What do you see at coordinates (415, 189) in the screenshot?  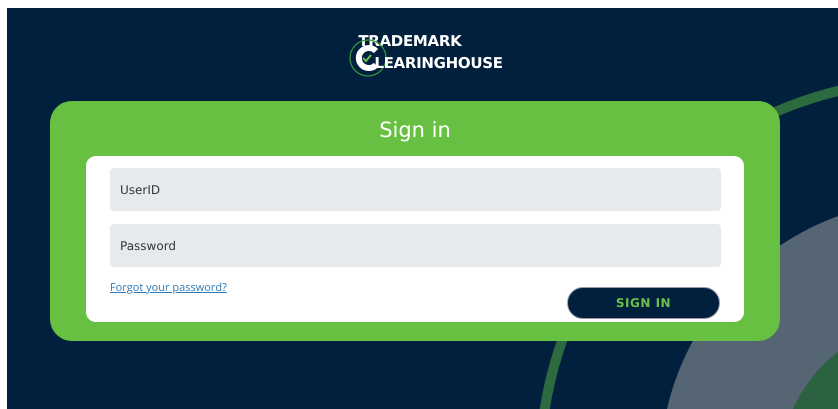 I see `userid-field: UserID` at bounding box center [415, 189].